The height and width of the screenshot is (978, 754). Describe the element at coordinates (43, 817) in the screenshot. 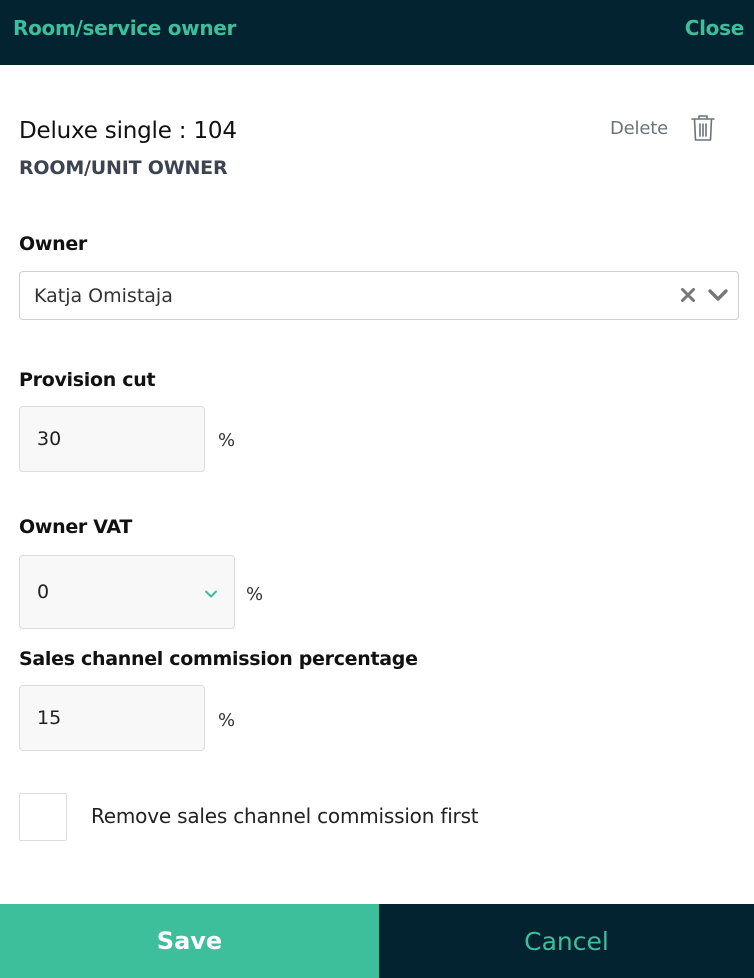

I see `remove-commission-checkbox` at that location.